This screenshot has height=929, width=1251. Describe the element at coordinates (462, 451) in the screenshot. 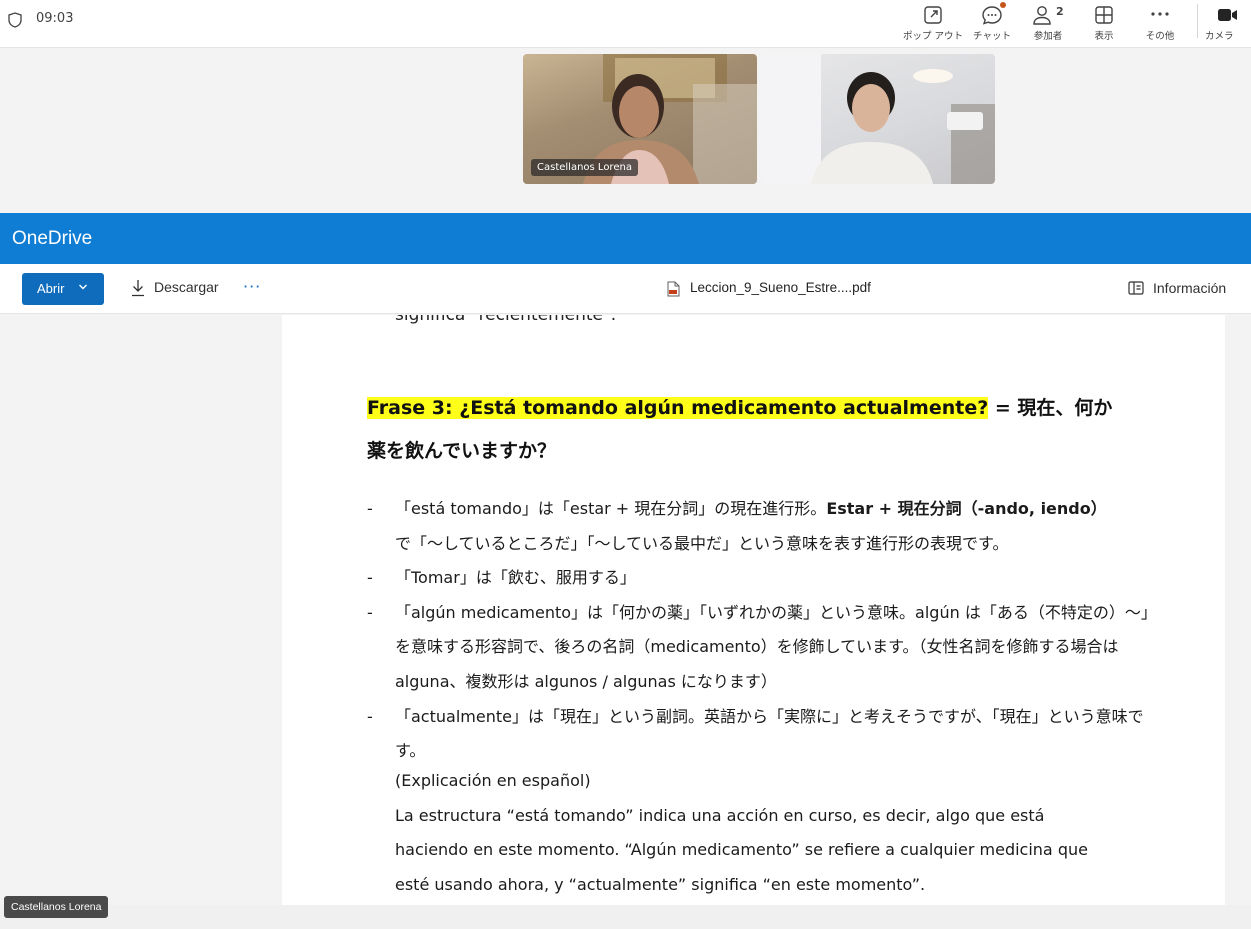

I see `heading-translation-line2: 薬を飲んでいますか？` at that location.